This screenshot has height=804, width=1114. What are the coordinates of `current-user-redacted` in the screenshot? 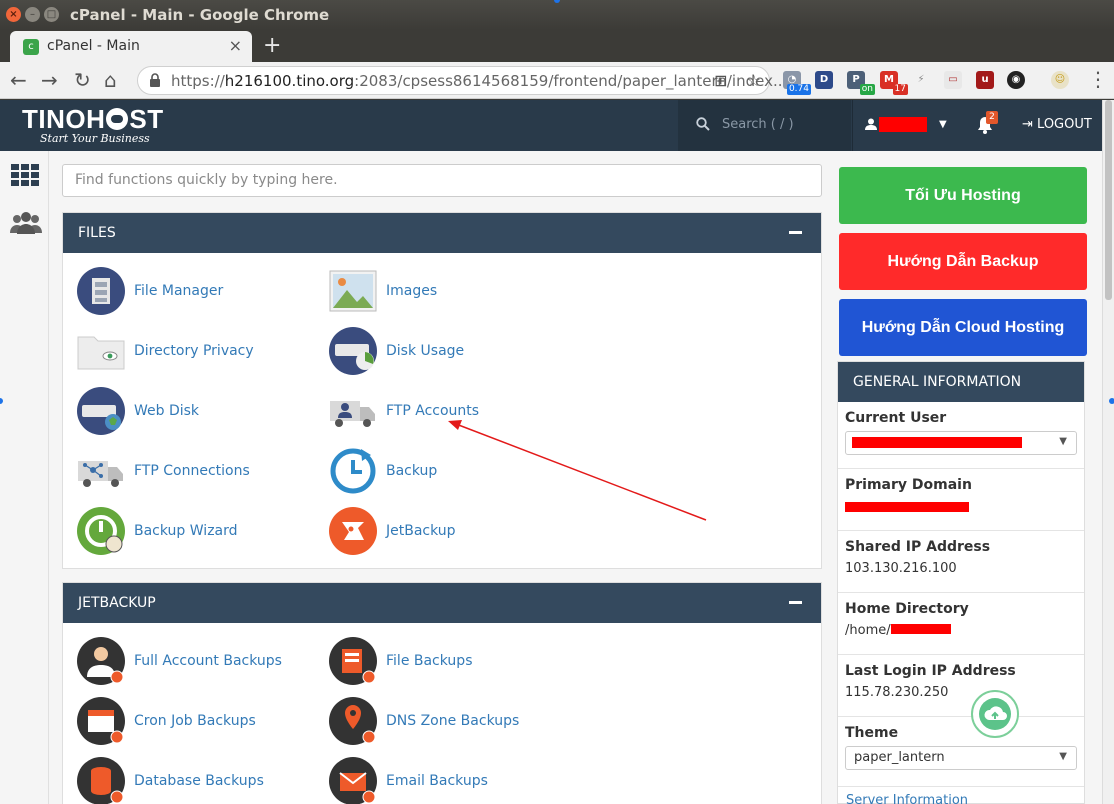 It's located at (937, 442).